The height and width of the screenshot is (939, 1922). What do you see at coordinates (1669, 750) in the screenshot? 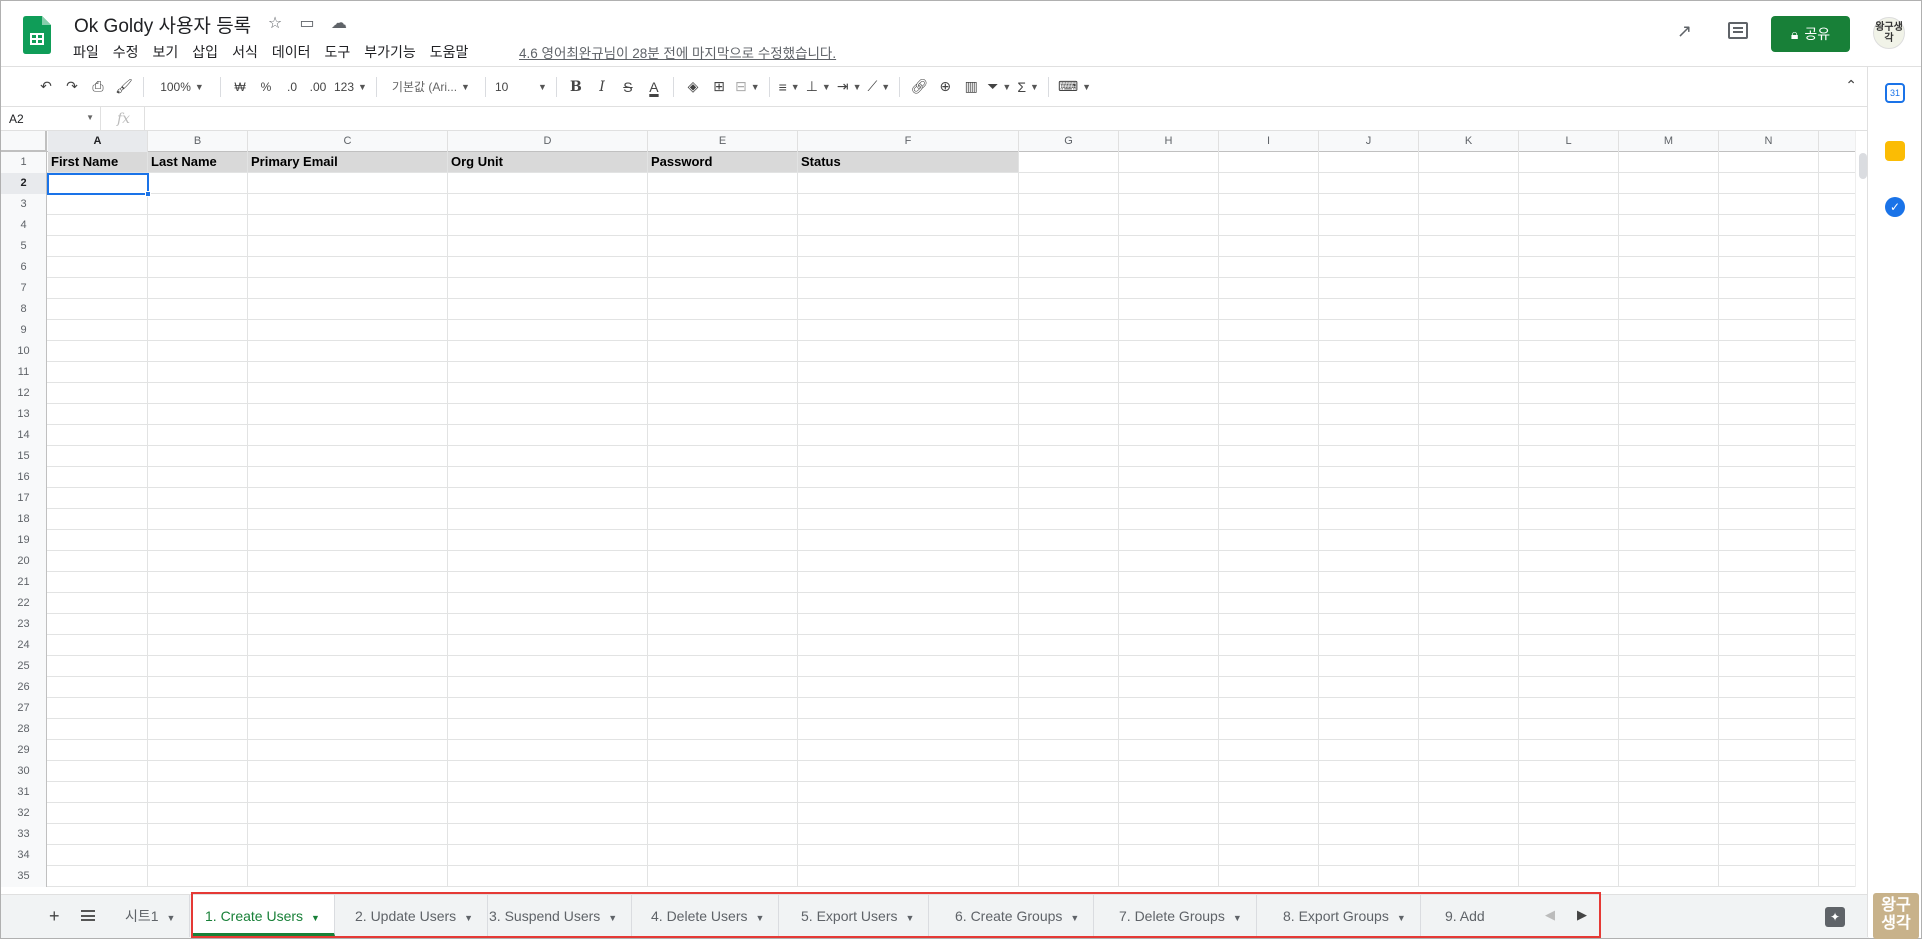
I see `cell-m29` at bounding box center [1669, 750].